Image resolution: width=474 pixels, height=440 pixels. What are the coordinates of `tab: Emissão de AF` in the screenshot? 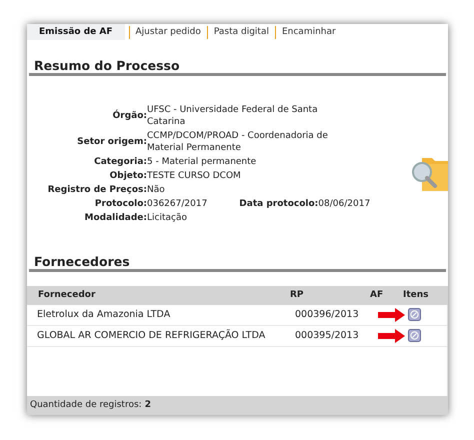 It's located at (76, 32).